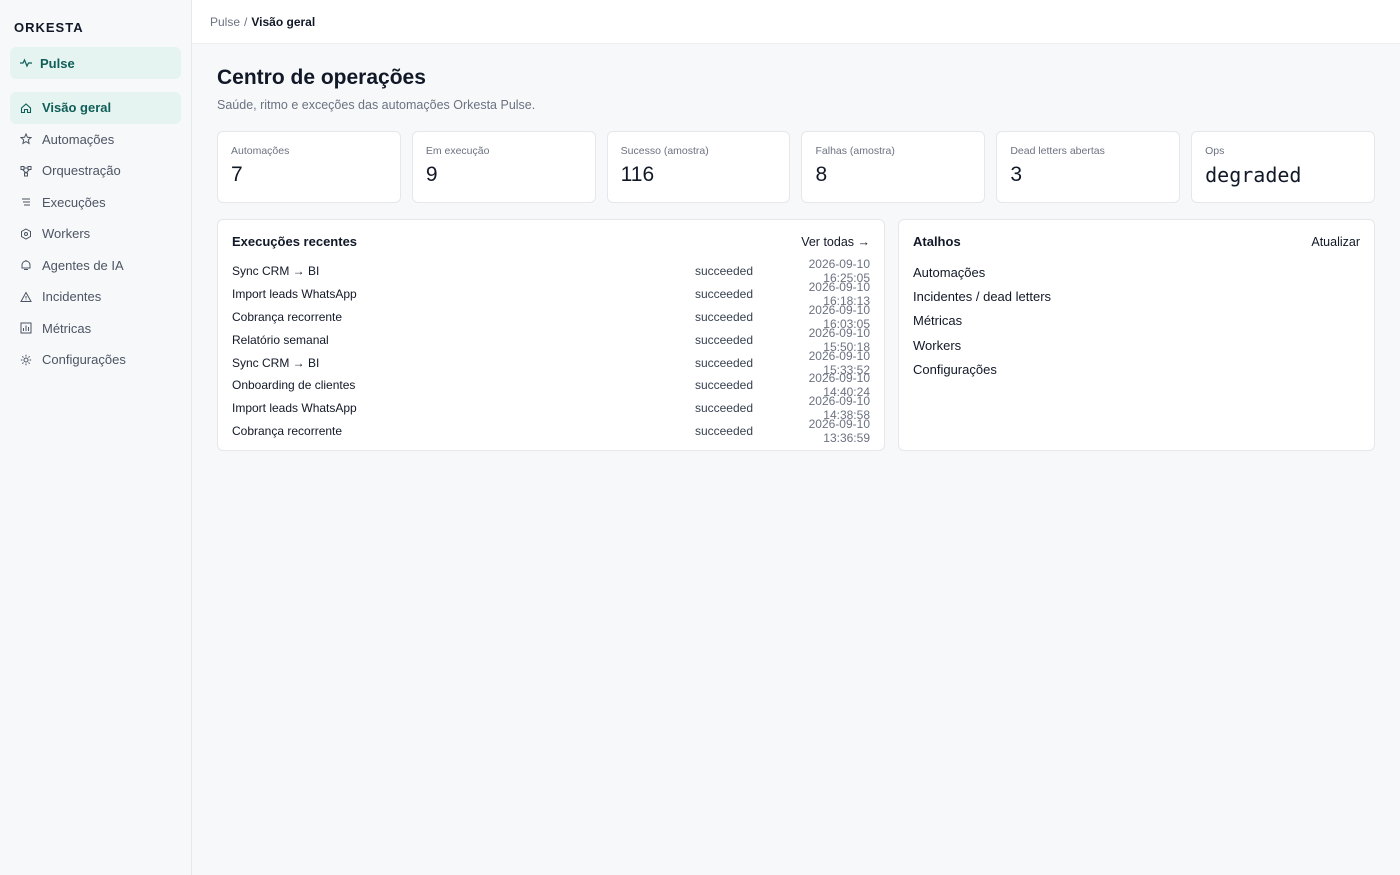  Describe the element at coordinates (698, 167) in the screenshot. I see `stat-card-sucesso: Sucesso (amostra) 116` at that location.